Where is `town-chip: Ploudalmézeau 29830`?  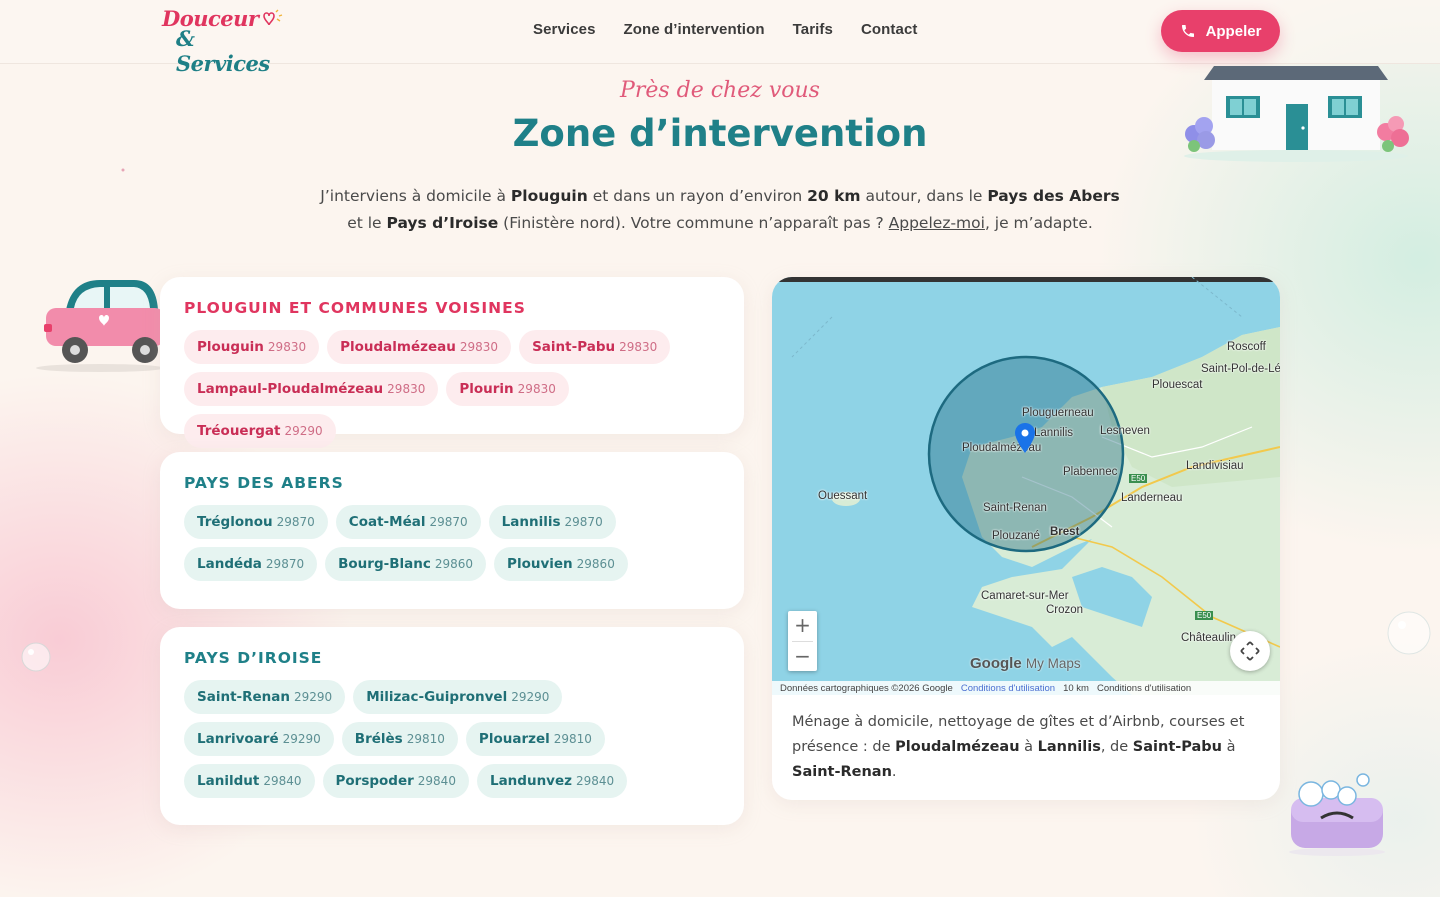 town-chip: Ploudalmézeau 29830 is located at coordinates (419, 347).